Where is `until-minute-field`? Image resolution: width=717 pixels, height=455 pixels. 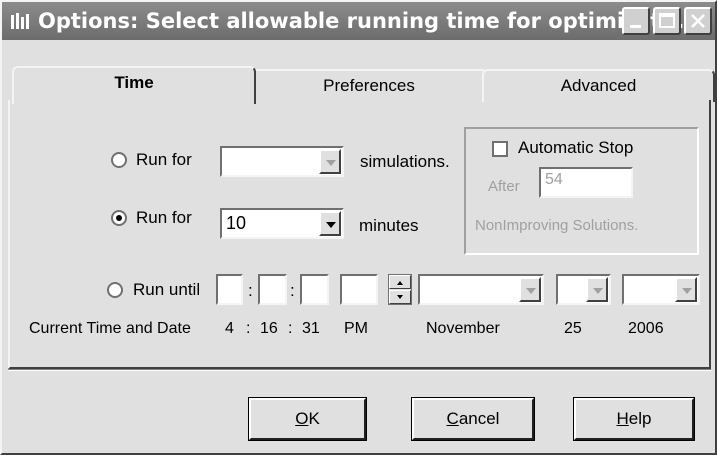 until-minute-field is located at coordinates (272, 289).